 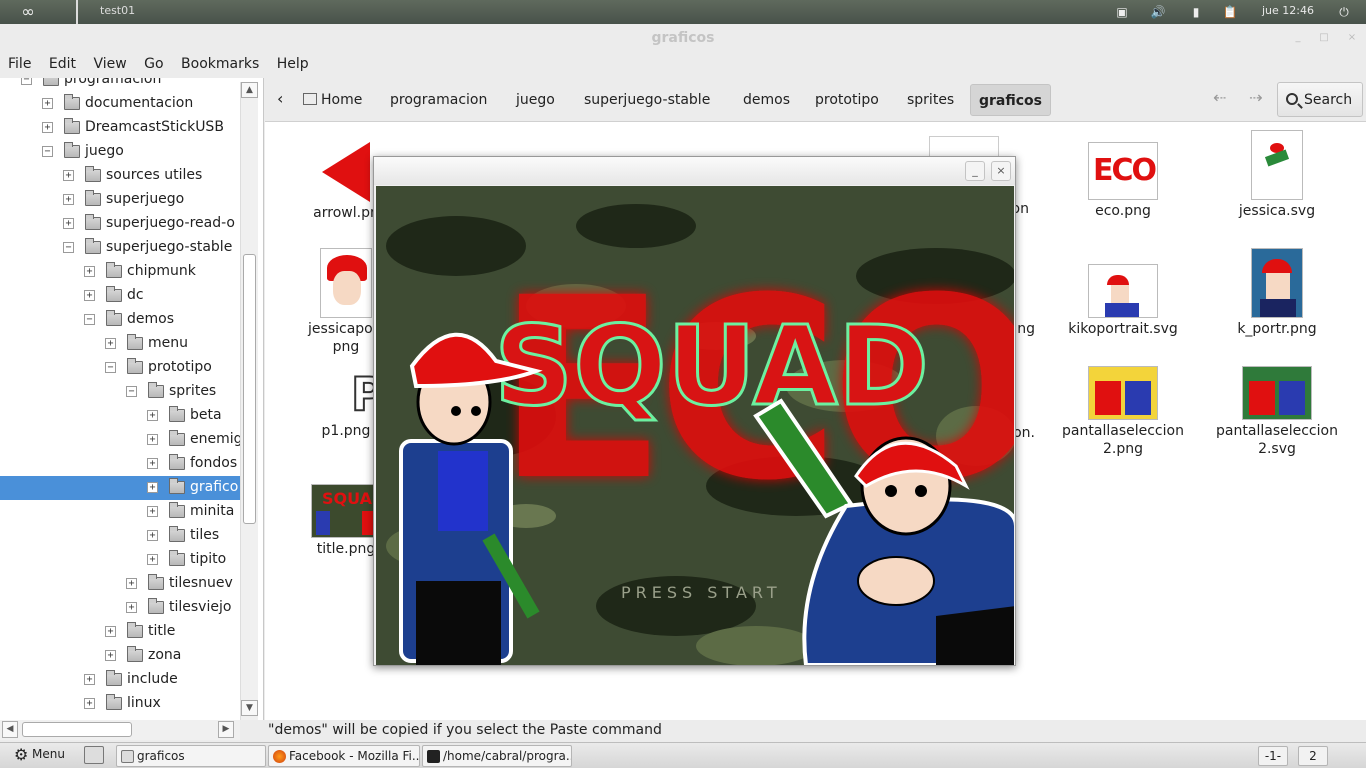 What do you see at coordinates (36, 754) in the screenshot?
I see `menu-button: ⚙ Menu` at bounding box center [36, 754].